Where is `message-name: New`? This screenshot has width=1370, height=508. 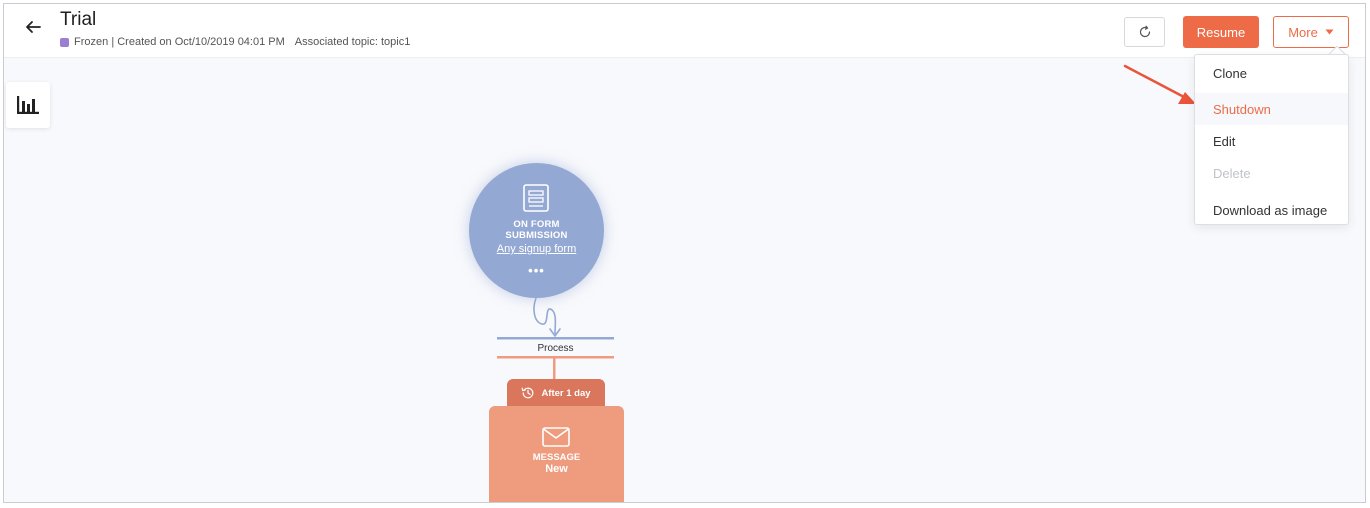
message-name: New is located at coordinates (556, 469).